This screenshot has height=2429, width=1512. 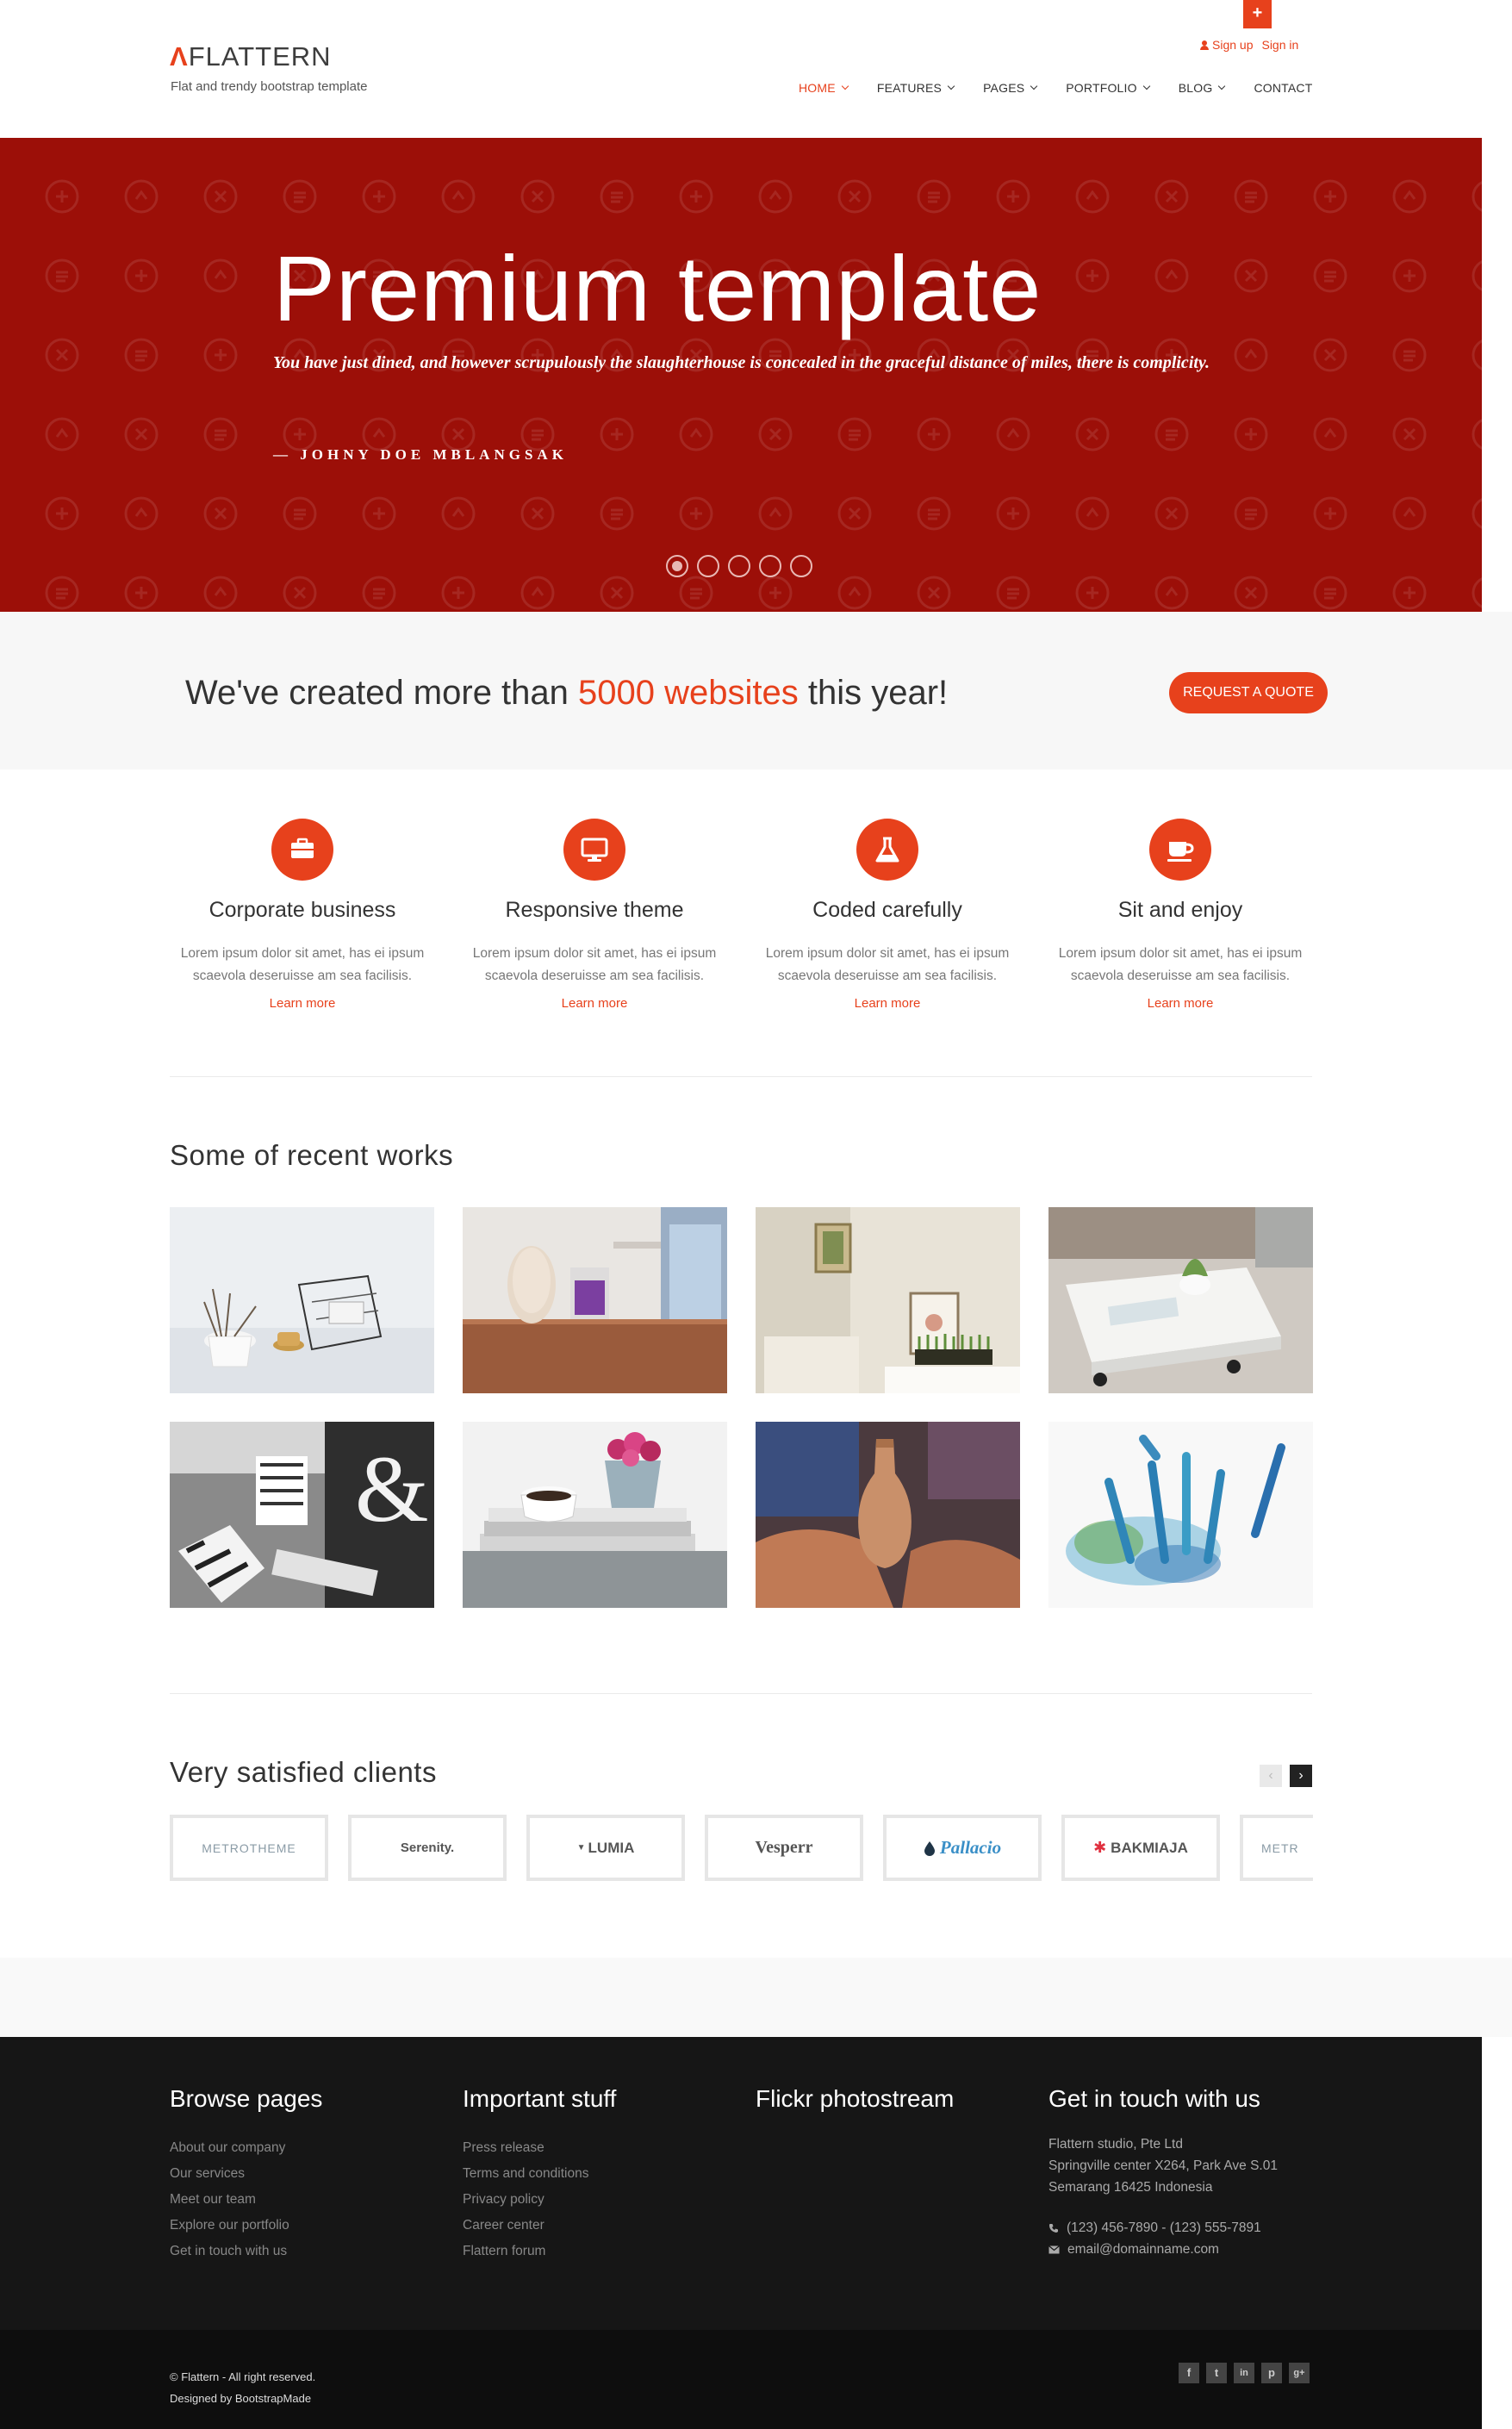 What do you see at coordinates (594, 850) in the screenshot?
I see `monitor-icon` at bounding box center [594, 850].